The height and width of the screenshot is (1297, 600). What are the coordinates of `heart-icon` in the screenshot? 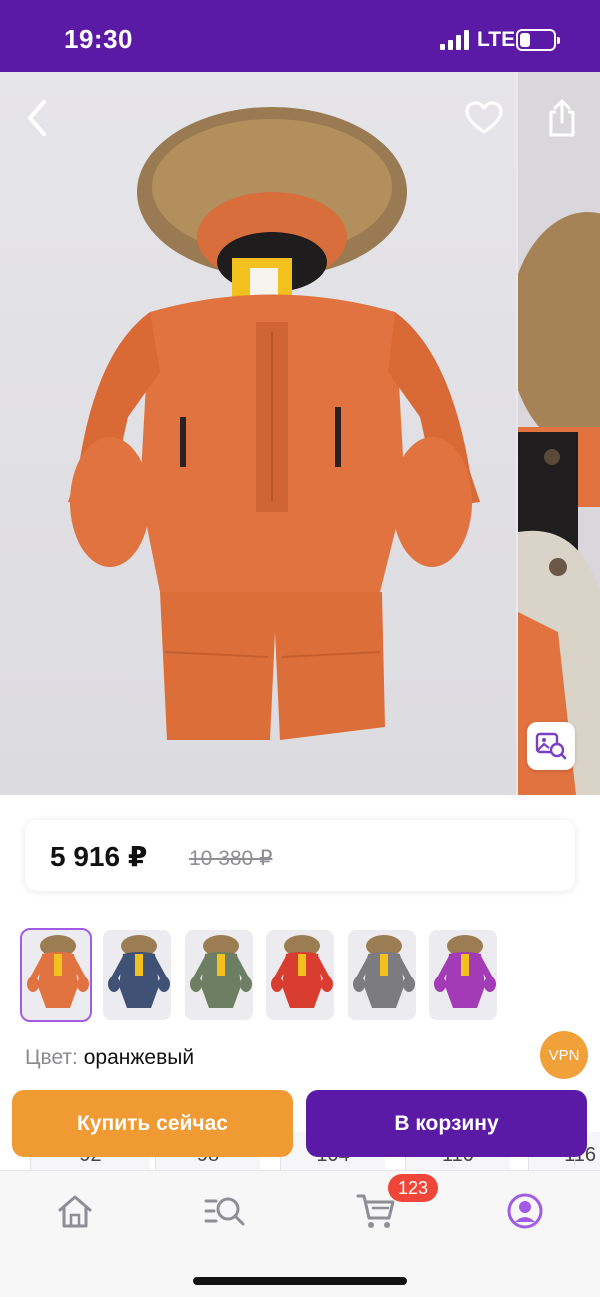 It's located at (484, 117).